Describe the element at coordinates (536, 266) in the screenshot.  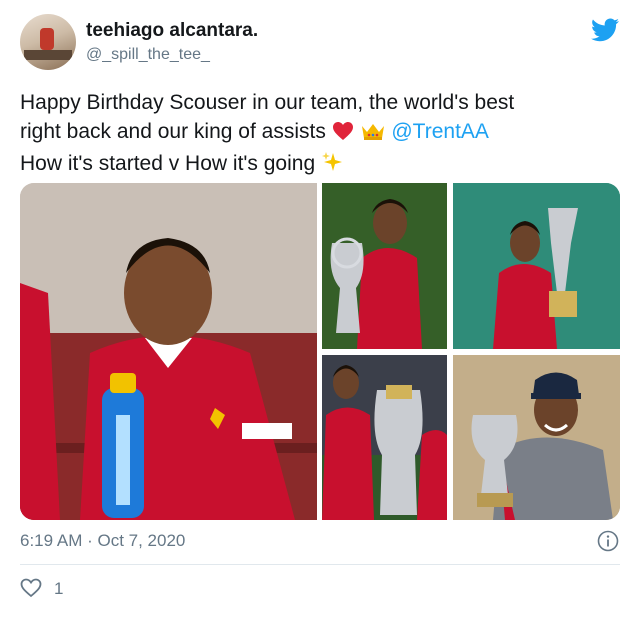
I see `photo-club-world-cup-trophy` at that location.